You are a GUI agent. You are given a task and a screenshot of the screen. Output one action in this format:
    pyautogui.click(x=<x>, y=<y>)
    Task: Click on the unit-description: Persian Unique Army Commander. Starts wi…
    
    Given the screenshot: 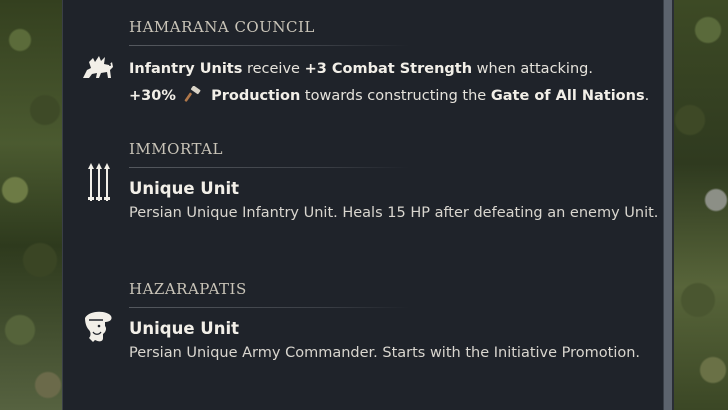 What is the action you would take?
    pyautogui.click(x=385, y=353)
    